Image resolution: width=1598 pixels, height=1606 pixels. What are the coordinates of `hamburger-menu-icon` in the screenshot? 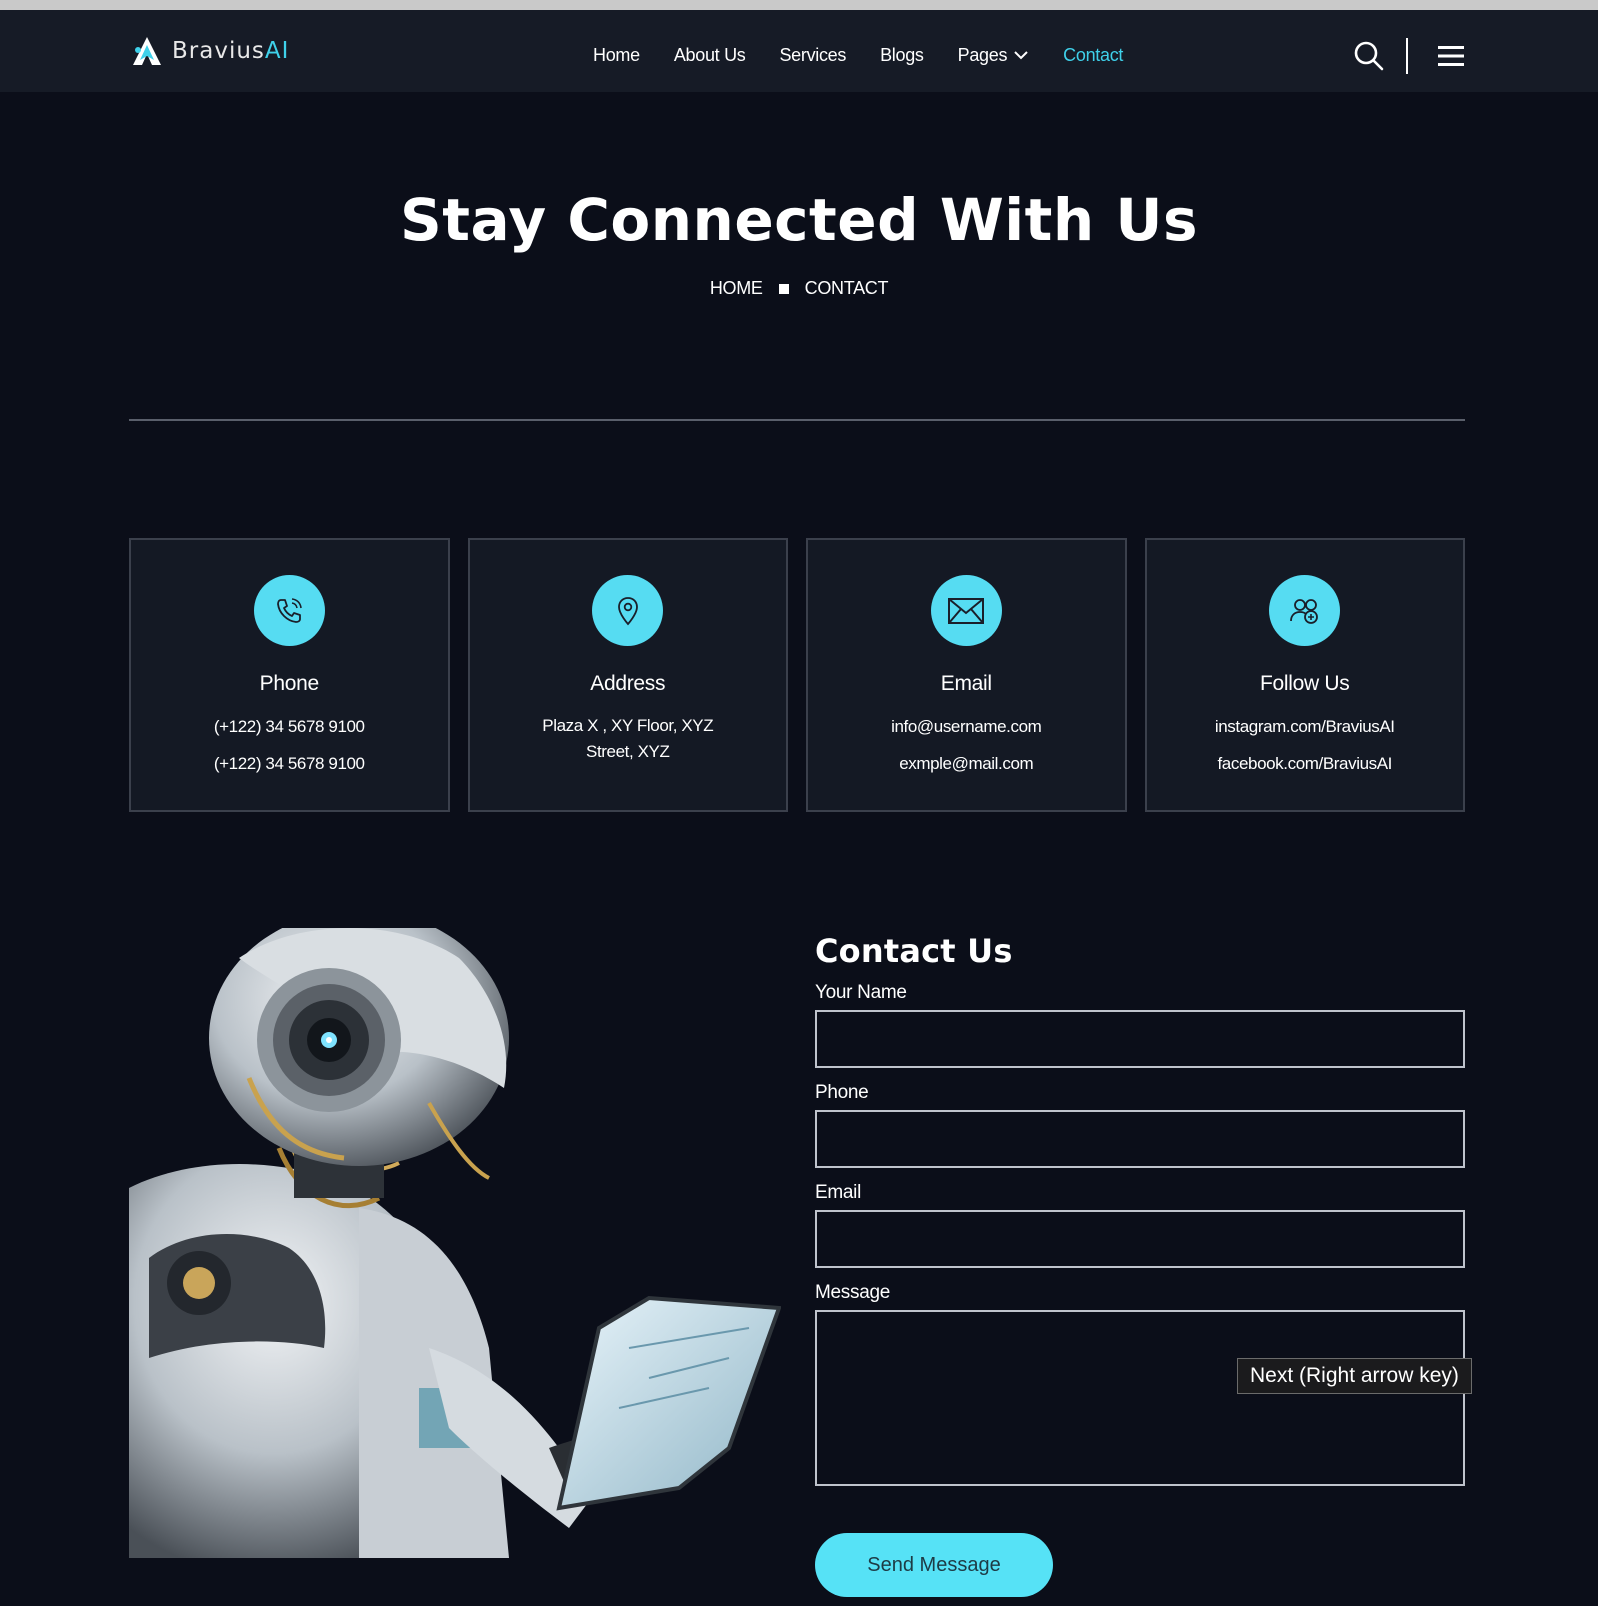 It's located at (1451, 56).